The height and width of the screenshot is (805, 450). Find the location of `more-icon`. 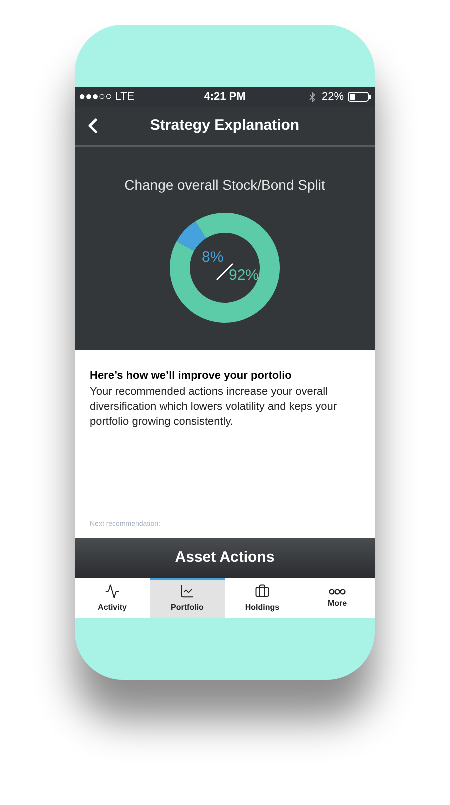

more-icon is located at coordinates (337, 591).